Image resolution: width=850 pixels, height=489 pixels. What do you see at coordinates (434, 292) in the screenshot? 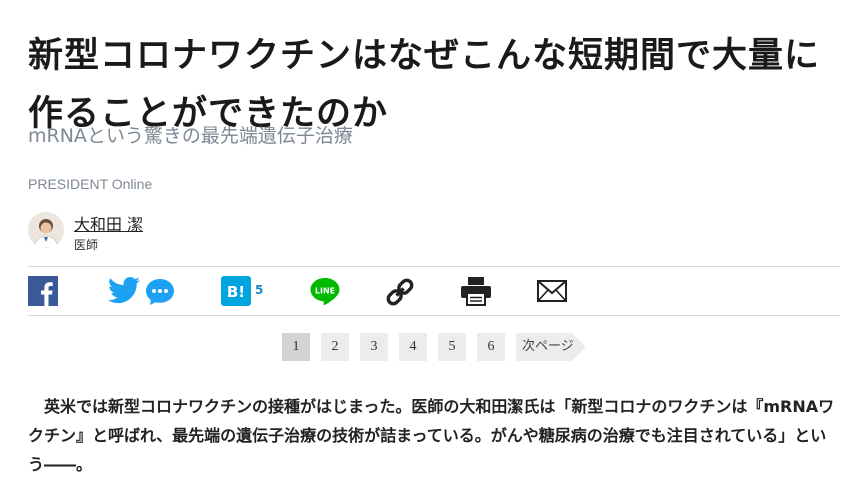
I see `share-bar: B! 5 LINE` at bounding box center [434, 292].